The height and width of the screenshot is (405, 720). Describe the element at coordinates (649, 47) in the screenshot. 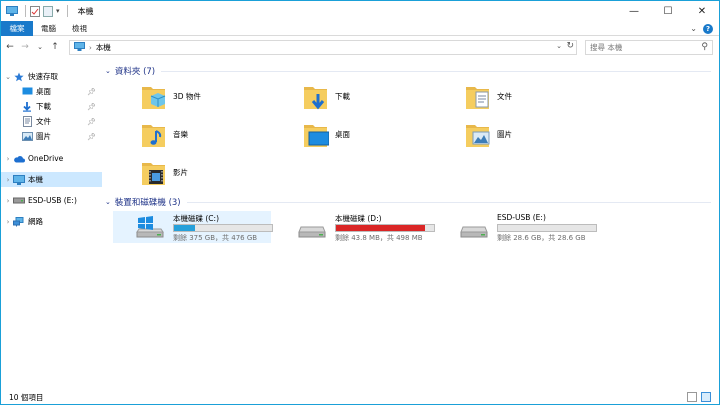

I see `search-input: 搜尋 本機 ⚲` at that location.